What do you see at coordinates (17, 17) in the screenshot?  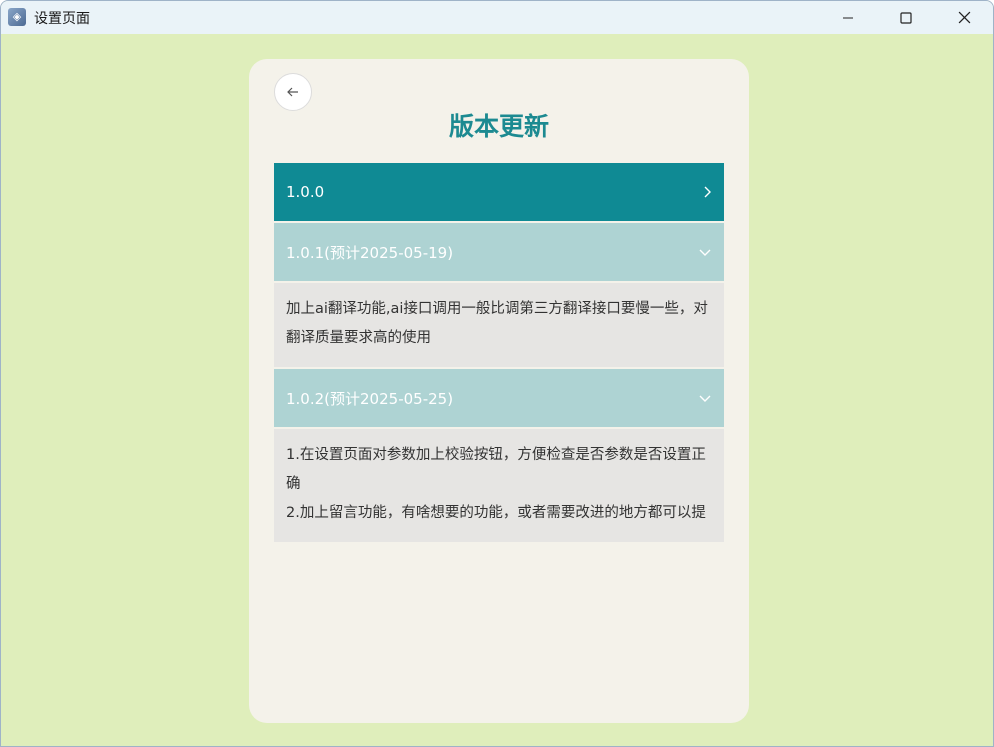 I see `app-icon: ◈` at bounding box center [17, 17].